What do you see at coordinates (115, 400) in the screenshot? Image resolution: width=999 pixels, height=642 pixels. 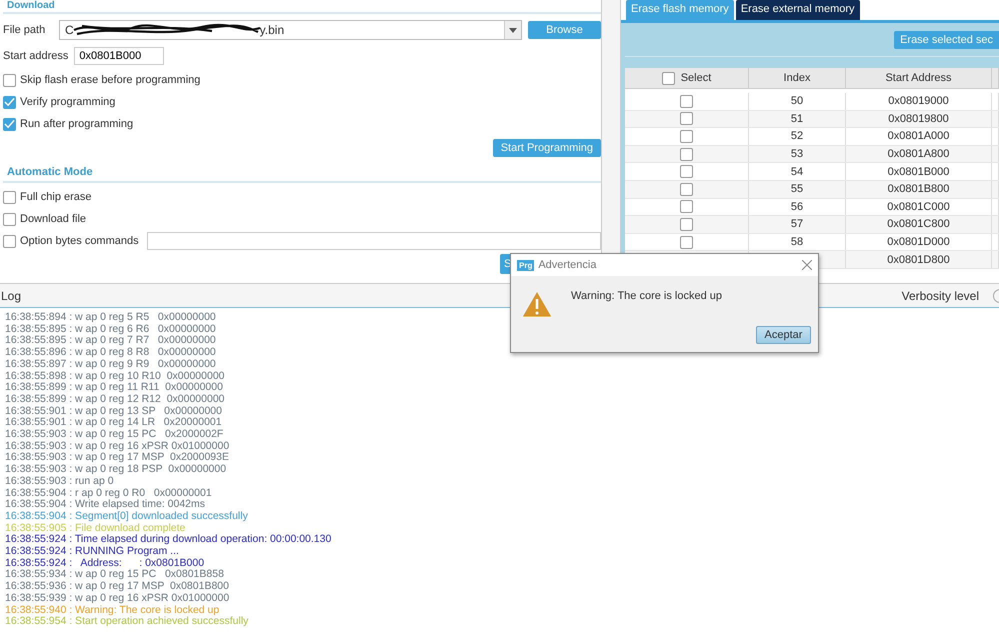 I see `log-line: 16:38:55:899 : w ap 0 reg 12 R12 0x00000000` at bounding box center [115, 400].